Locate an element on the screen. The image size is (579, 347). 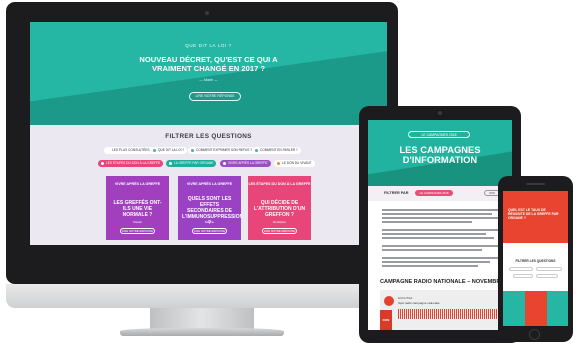
play-icon is located at coordinates (389, 301).